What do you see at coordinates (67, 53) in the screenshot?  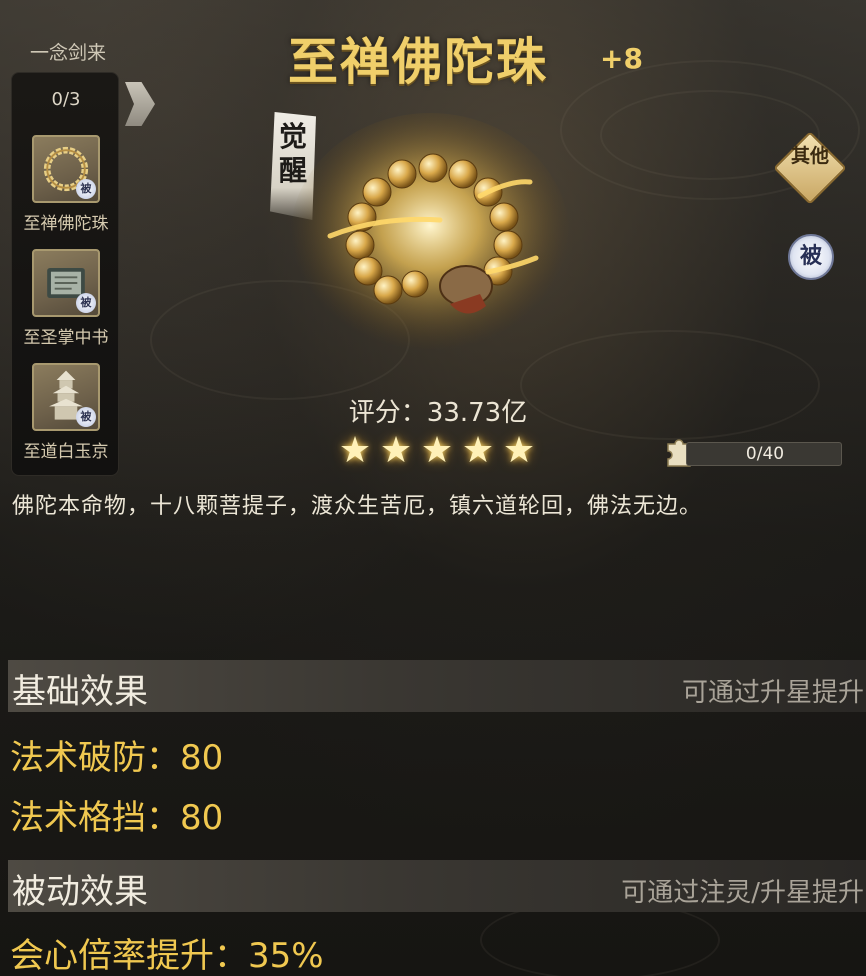 I see `set-title: 一念剑来` at bounding box center [67, 53].